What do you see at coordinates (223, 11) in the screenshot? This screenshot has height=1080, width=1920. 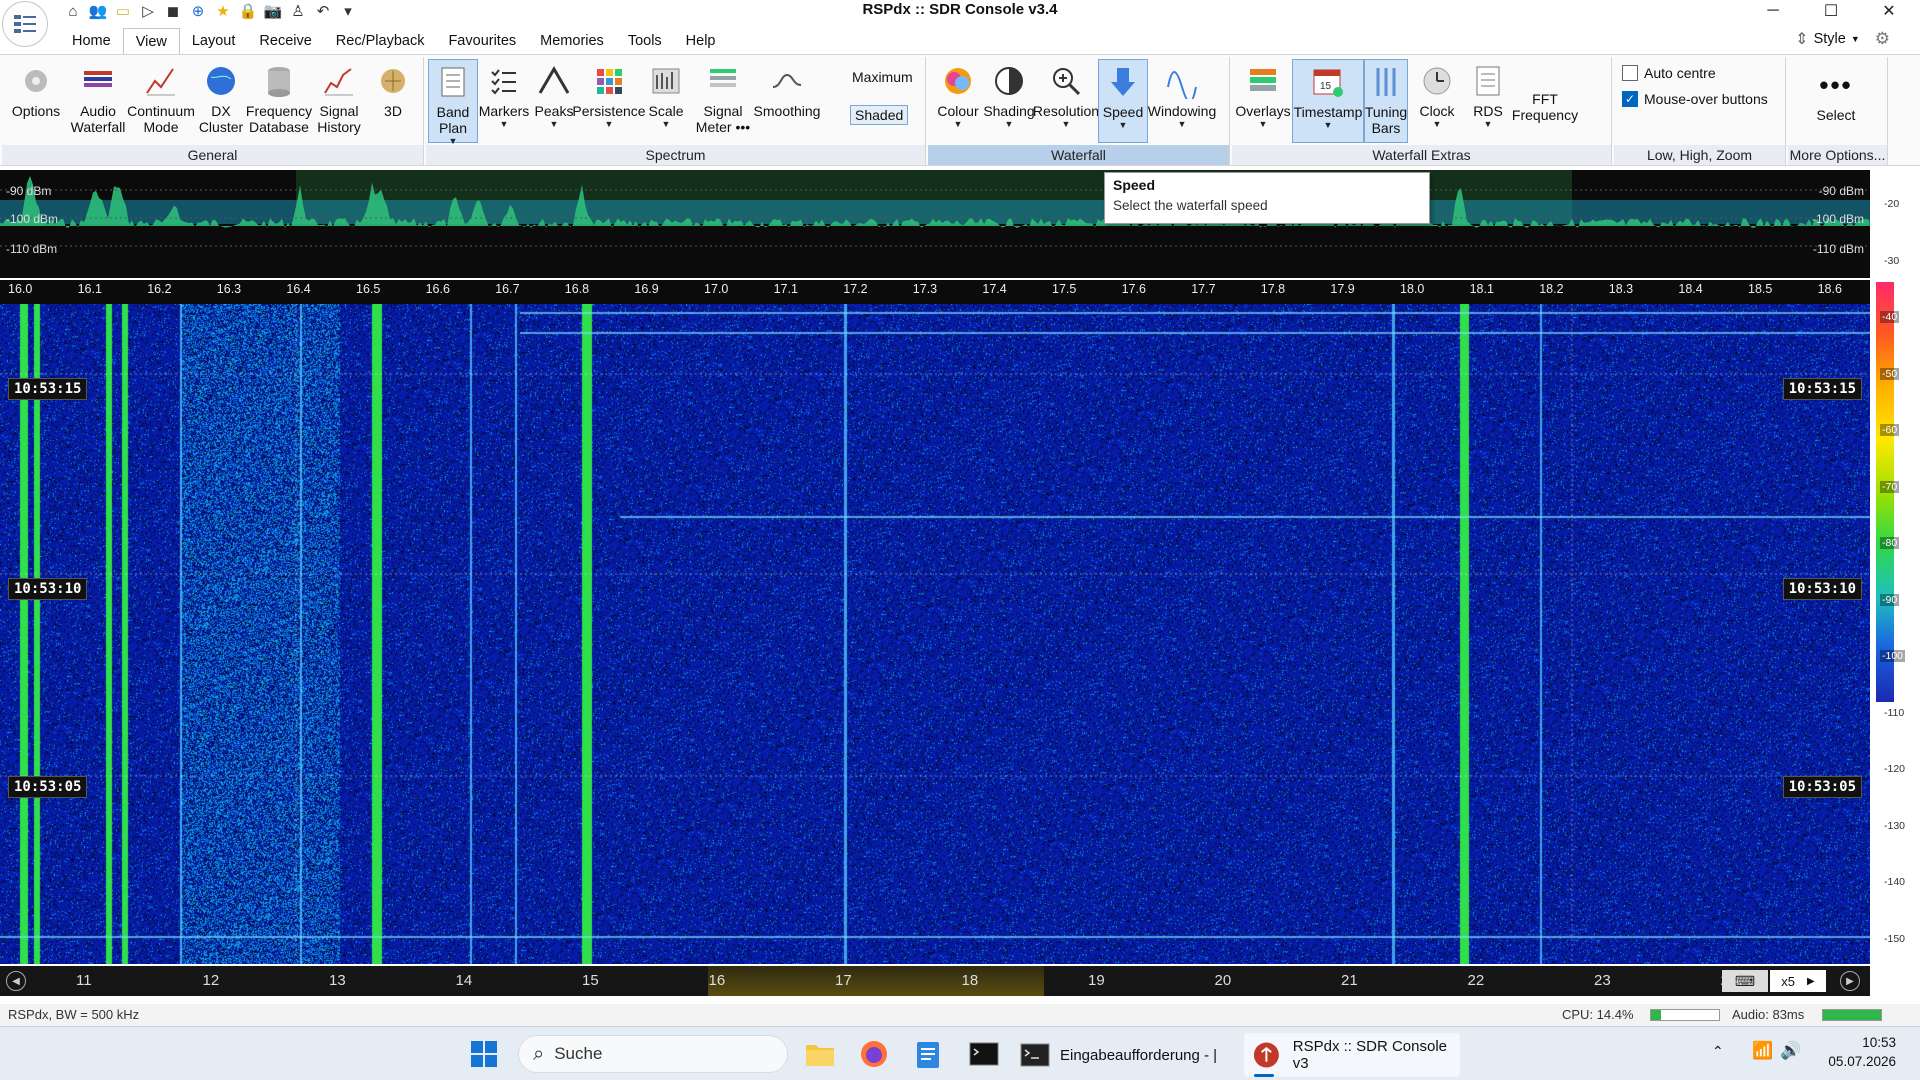 I see `star-icon: ★` at bounding box center [223, 11].